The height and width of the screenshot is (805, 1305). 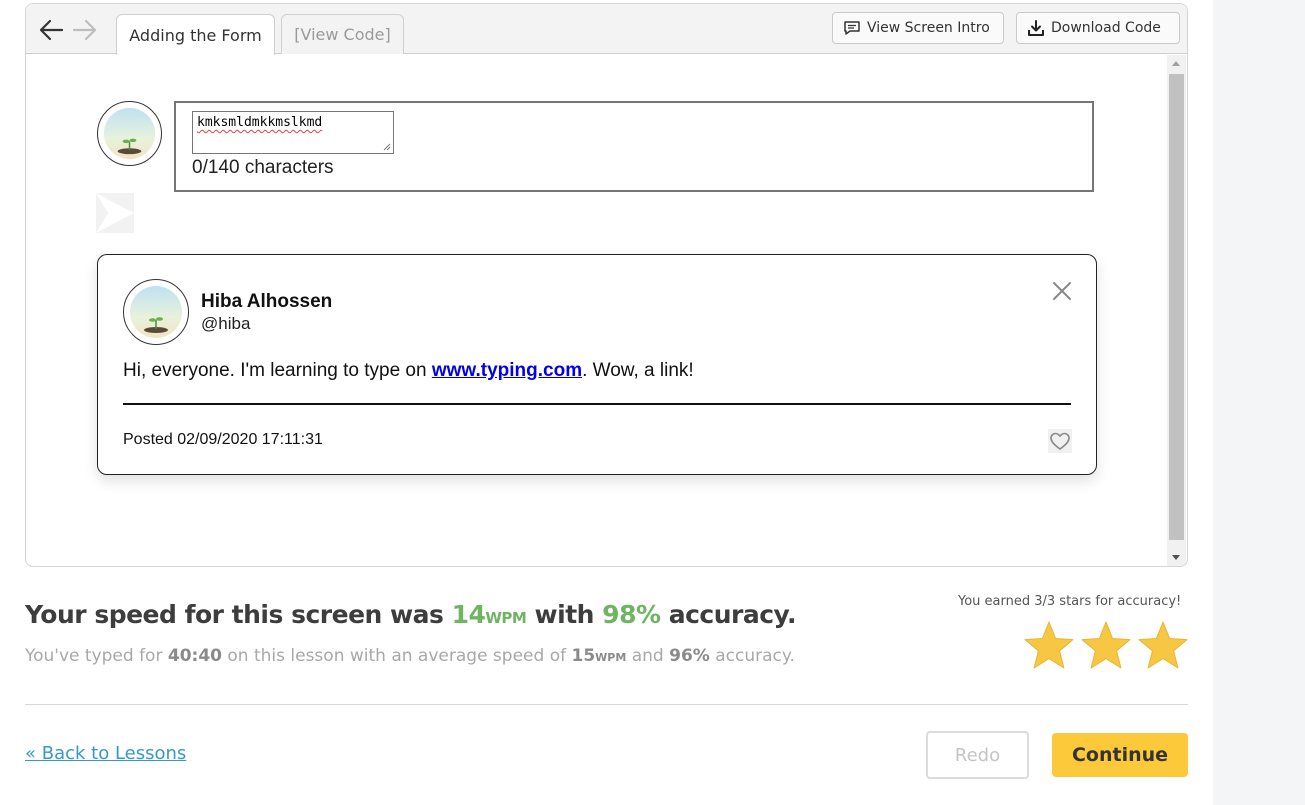 I want to click on tab-view-code: [View Code], so click(x=342, y=34).